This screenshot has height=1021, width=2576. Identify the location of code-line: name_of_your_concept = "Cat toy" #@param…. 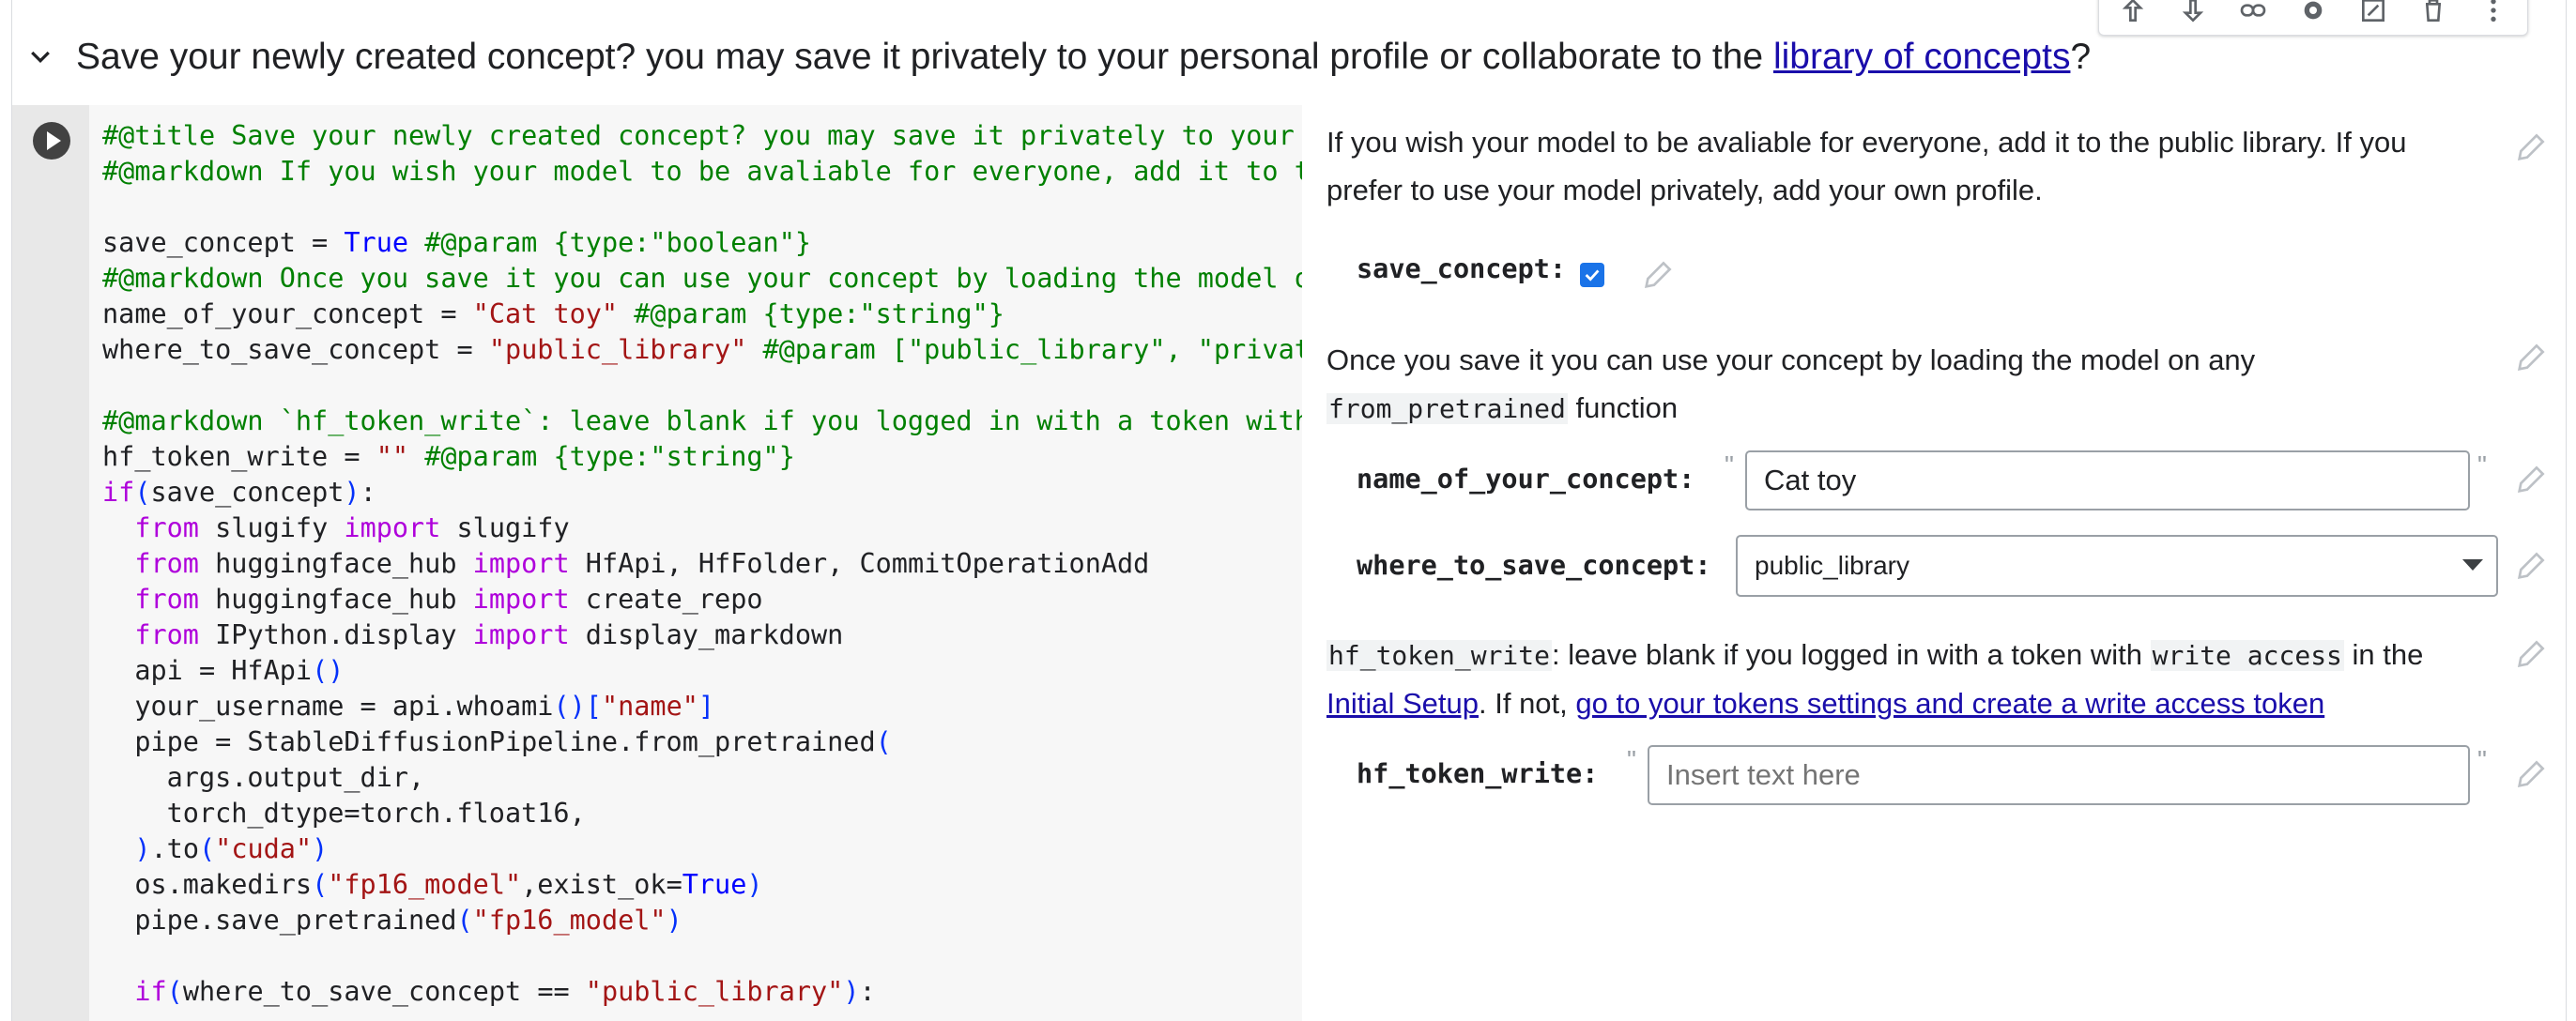
(553, 313).